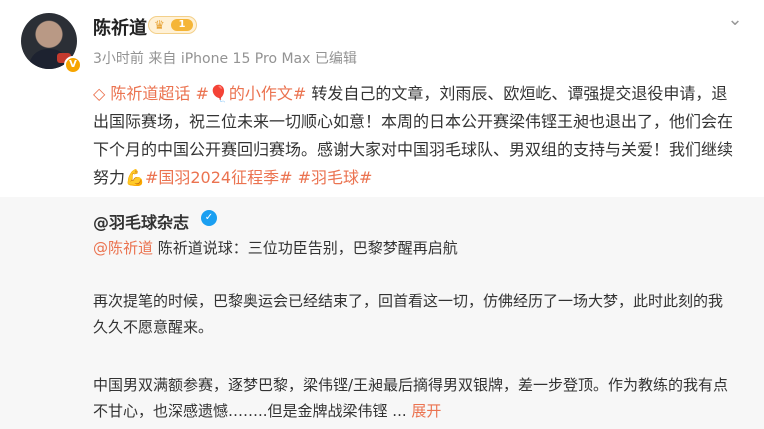  What do you see at coordinates (73, 65) in the screenshot?
I see `verified-badge-icon: V` at bounding box center [73, 65].